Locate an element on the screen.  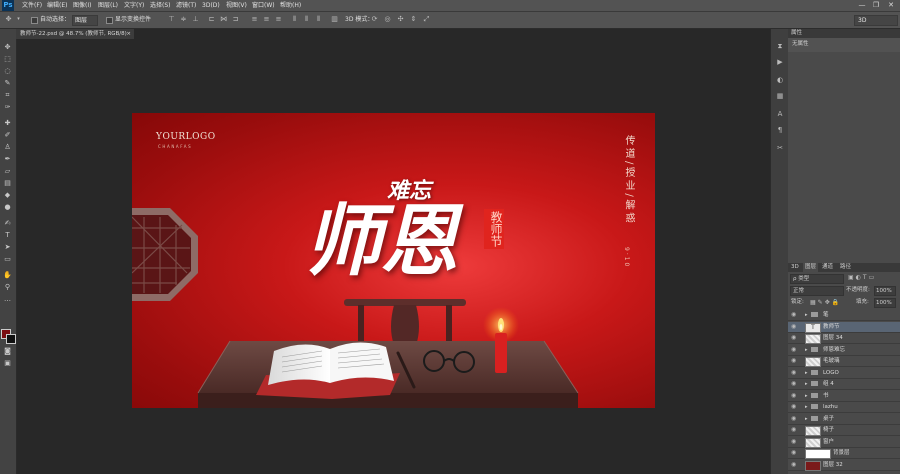
rotate-3d-icon: ⟳ is located at coordinates (374, 19).